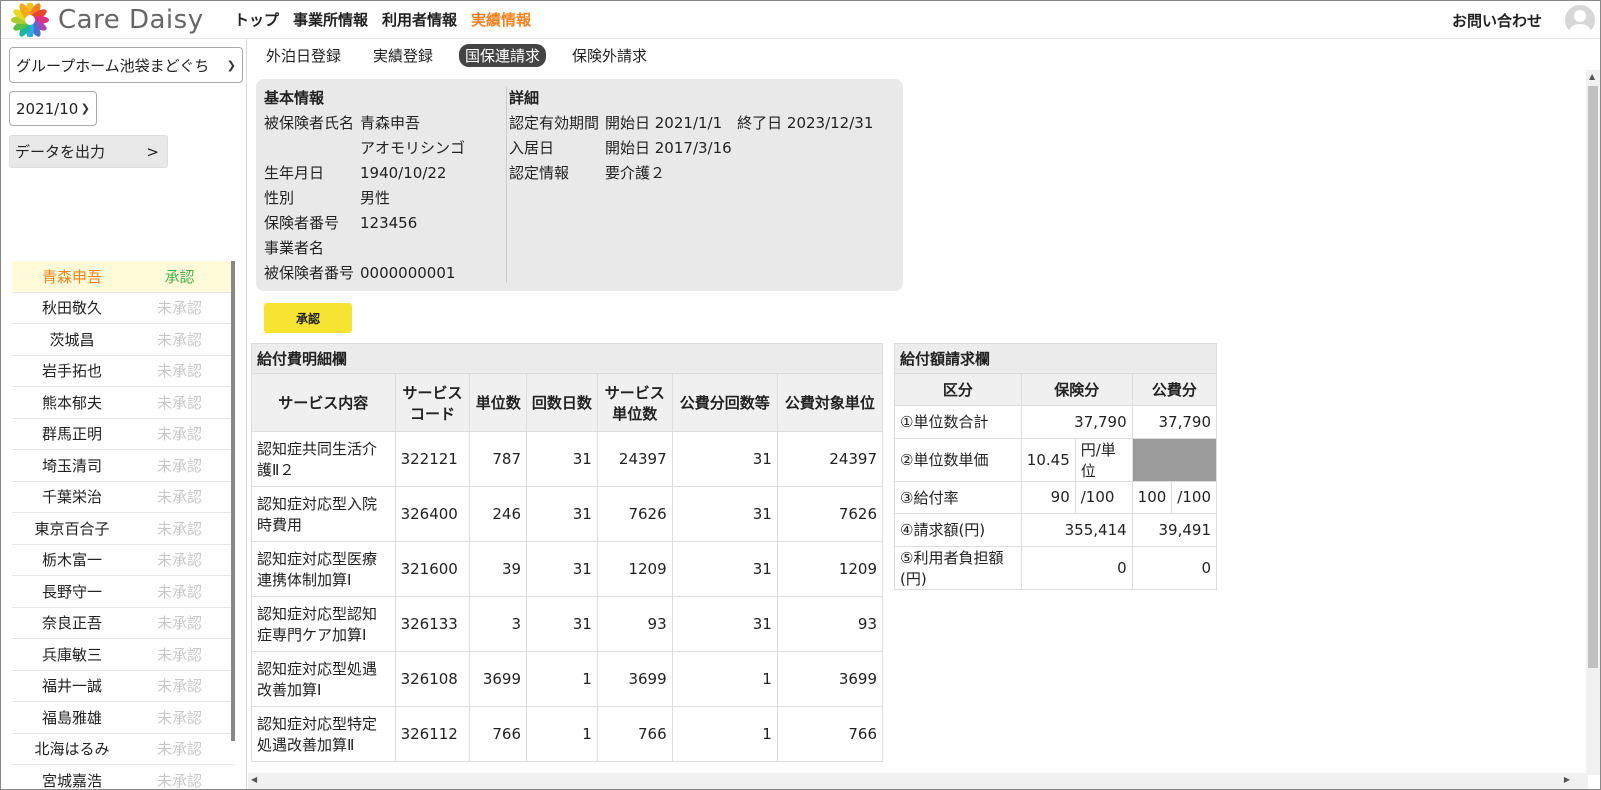  I want to click on main-vertical-scrollbar: ▲, so click(1593, 422).